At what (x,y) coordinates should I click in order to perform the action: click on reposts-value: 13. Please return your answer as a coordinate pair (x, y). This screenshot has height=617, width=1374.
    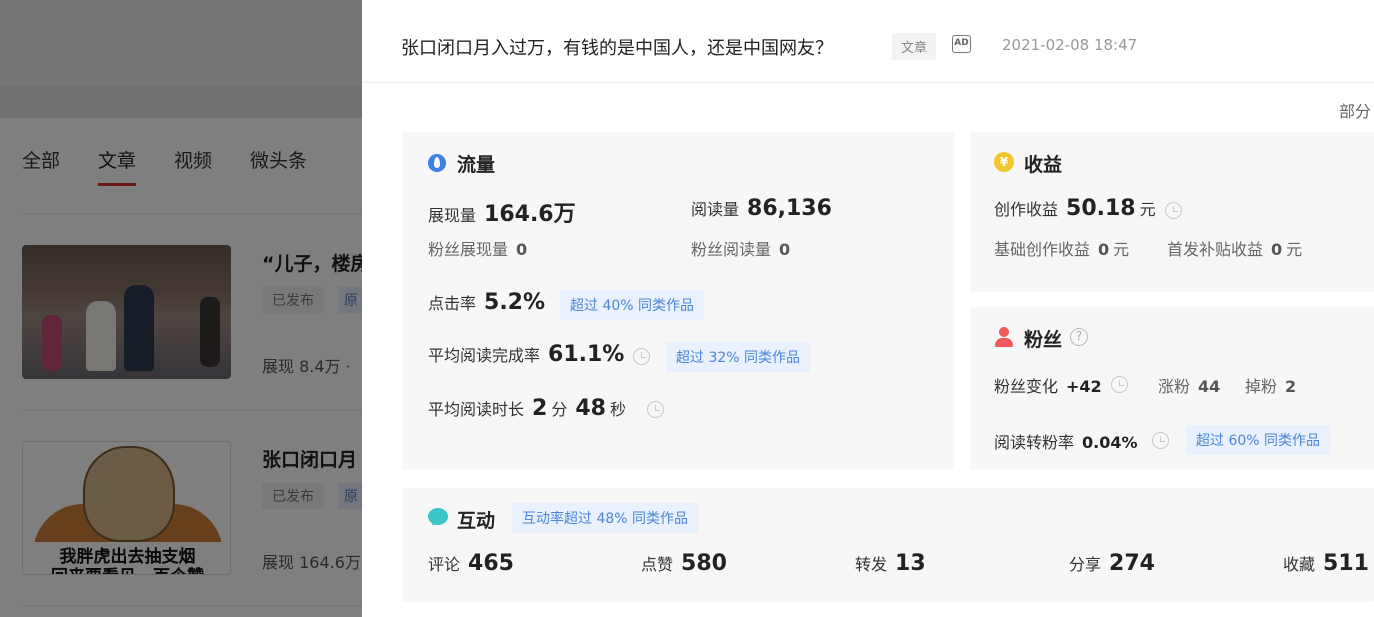
    Looking at the image, I should click on (910, 563).